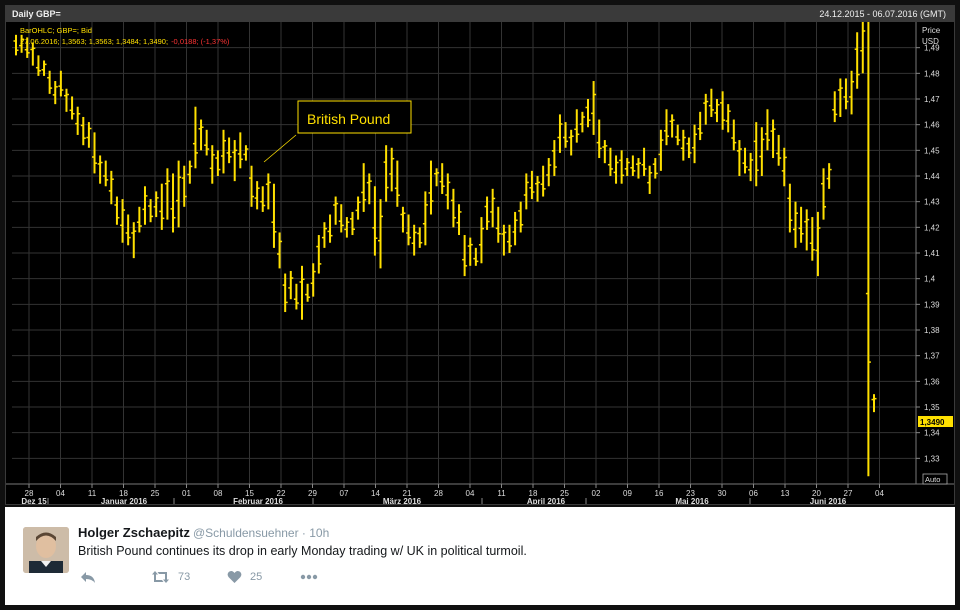  I want to click on y-axis-title-price: Price, so click(931, 30).